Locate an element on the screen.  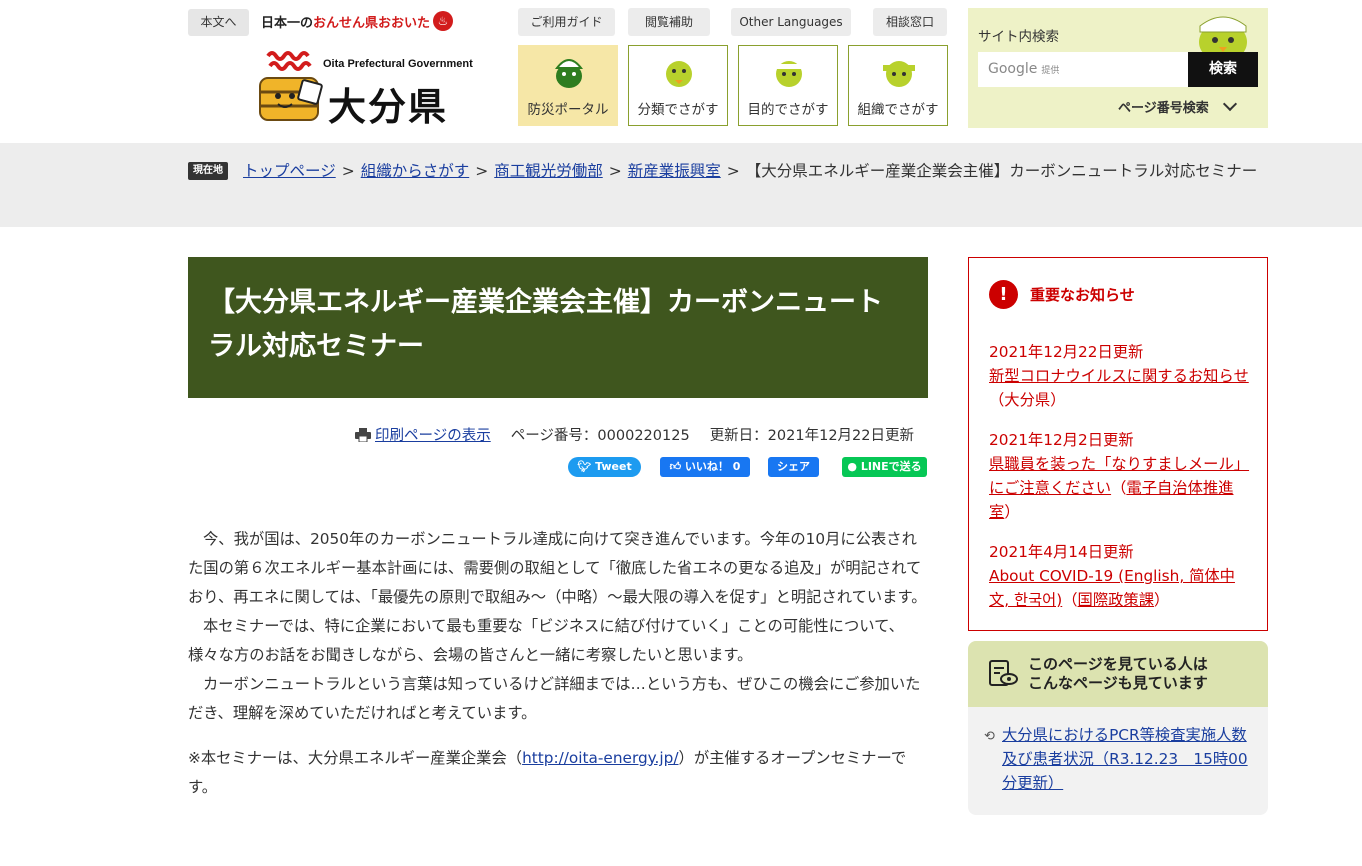
google-logo: Google 提供 is located at coordinates (1024, 69).